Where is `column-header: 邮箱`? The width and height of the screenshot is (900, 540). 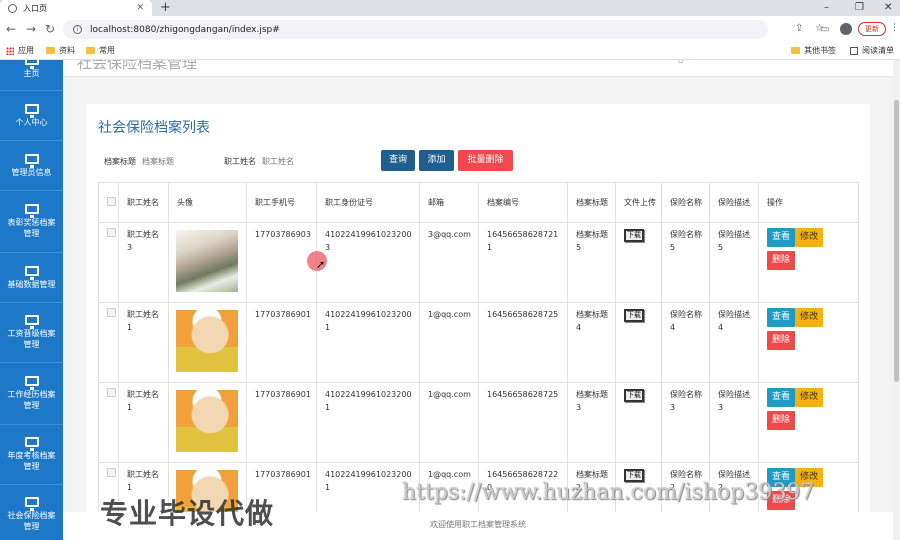
column-header: 邮箱 is located at coordinates (449, 202).